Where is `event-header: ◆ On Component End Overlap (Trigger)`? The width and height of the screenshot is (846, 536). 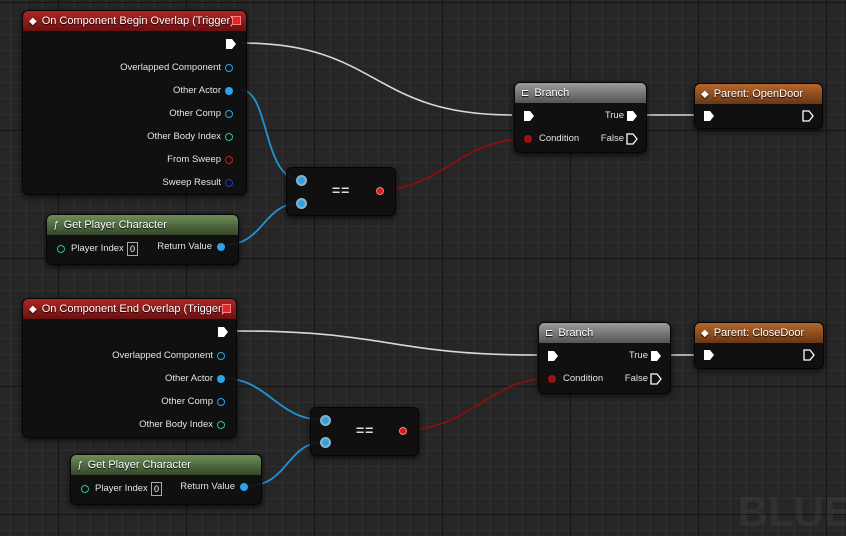 event-header: ◆ On Component End Overlap (Trigger) is located at coordinates (129, 309).